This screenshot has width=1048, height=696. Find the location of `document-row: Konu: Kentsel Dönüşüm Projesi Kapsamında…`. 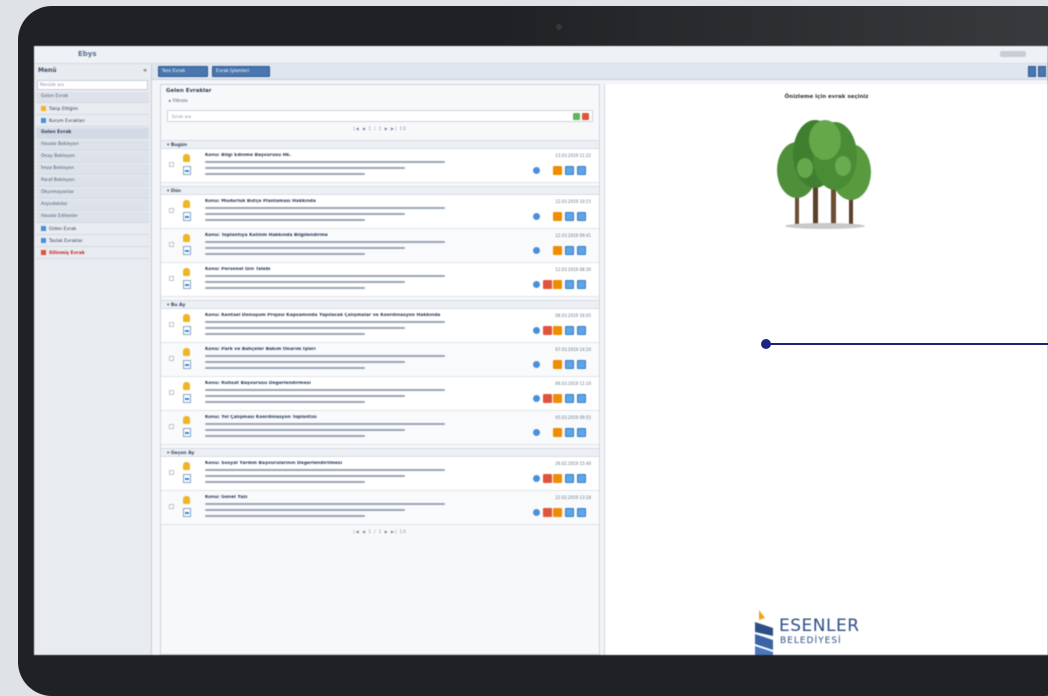

document-row: Konu: Kentsel Dönüşüm Projesi Kapsamında… is located at coordinates (380, 326).